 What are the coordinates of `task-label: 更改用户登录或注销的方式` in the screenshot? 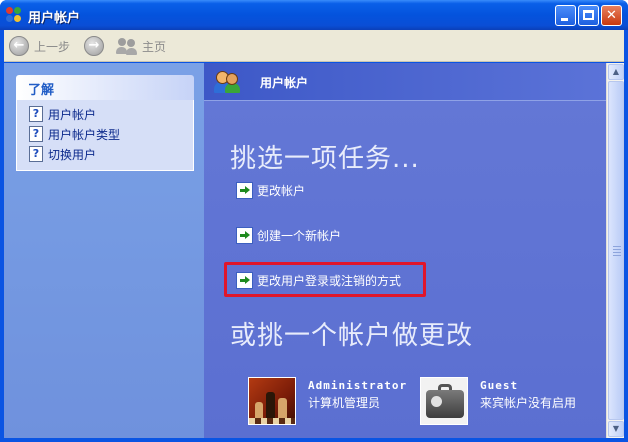 It's located at (329, 280).